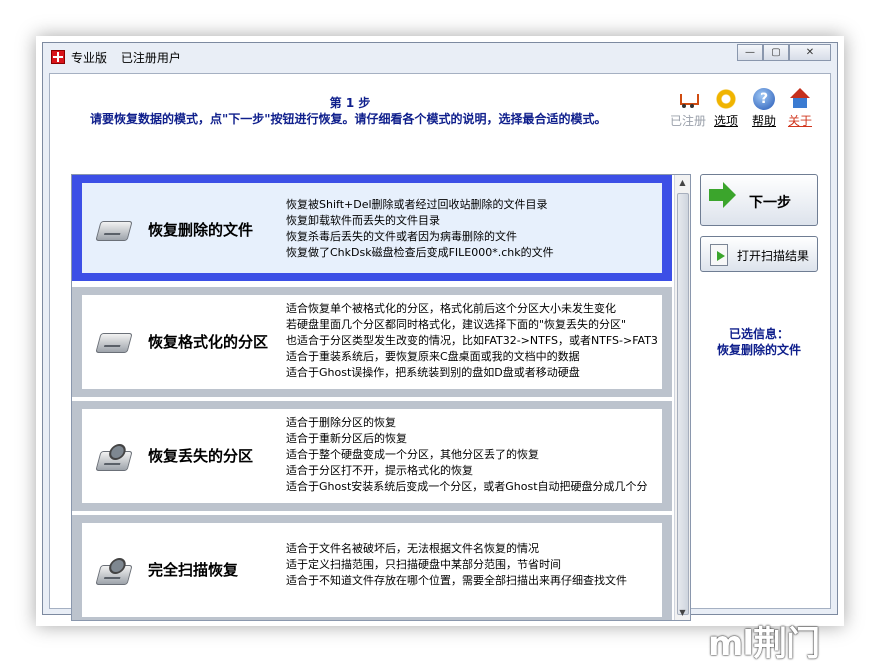 The height and width of the screenshot is (665, 882). I want to click on mode-description-line: 恢复卸载软件而丢失的文件目录, so click(363, 220).